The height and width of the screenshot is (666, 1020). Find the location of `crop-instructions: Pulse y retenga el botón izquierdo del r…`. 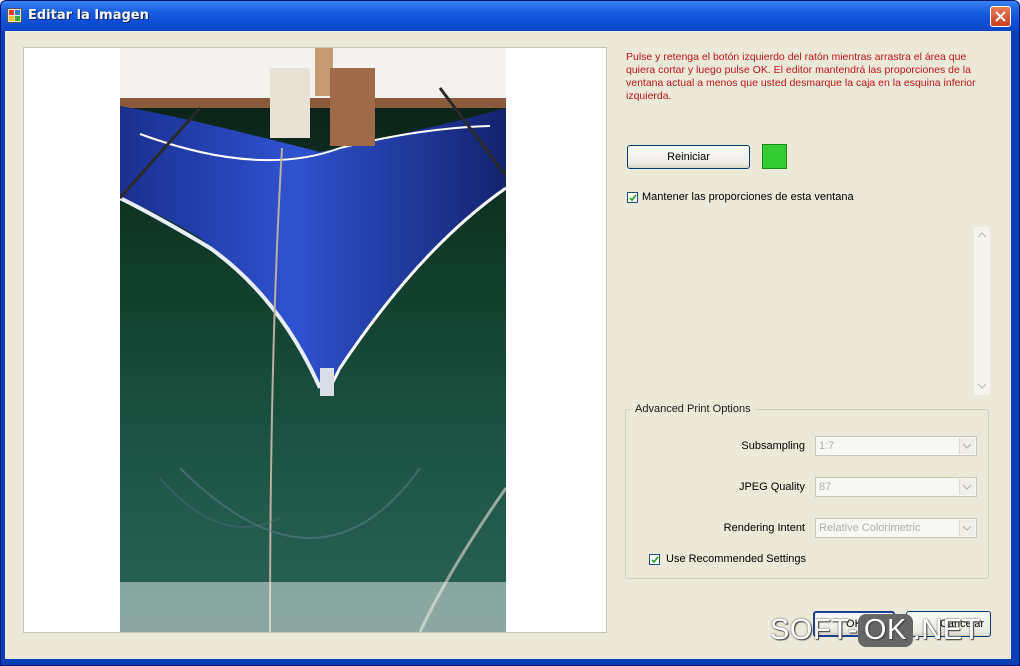

crop-instructions: Pulse y retenga el botón izquierdo del r… is located at coordinates (801, 76).